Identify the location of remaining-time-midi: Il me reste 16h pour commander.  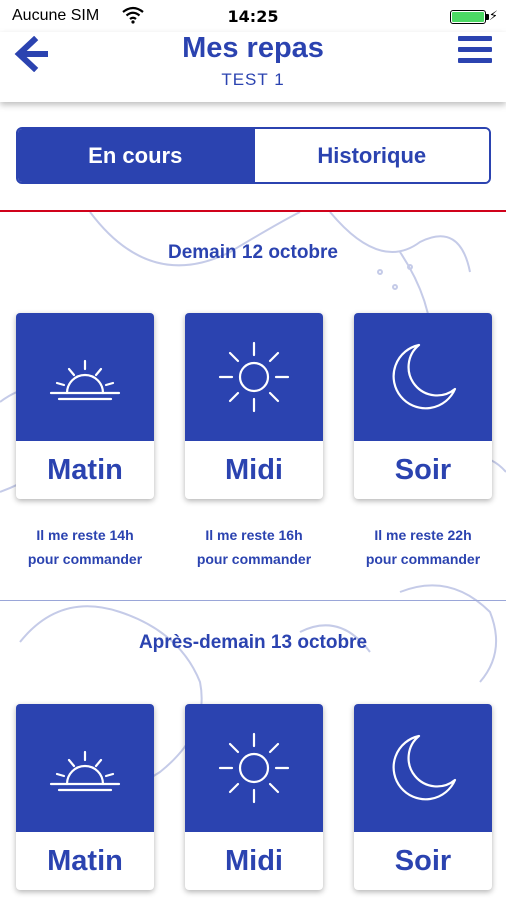
(254, 547).